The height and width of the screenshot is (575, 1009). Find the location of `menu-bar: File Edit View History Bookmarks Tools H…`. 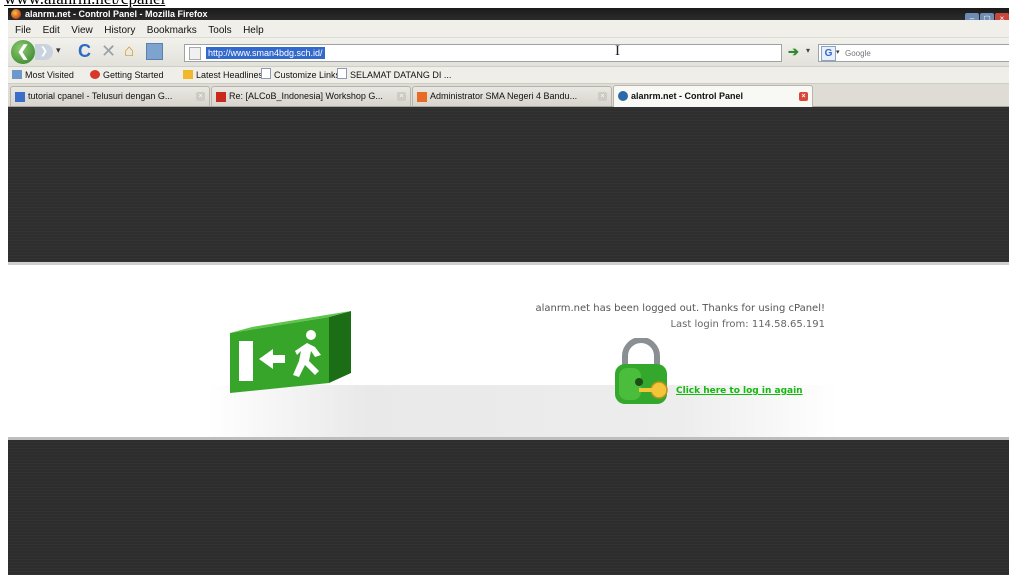

menu-bar: File Edit View History Bookmarks Tools H… is located at coordinates (508, 29).